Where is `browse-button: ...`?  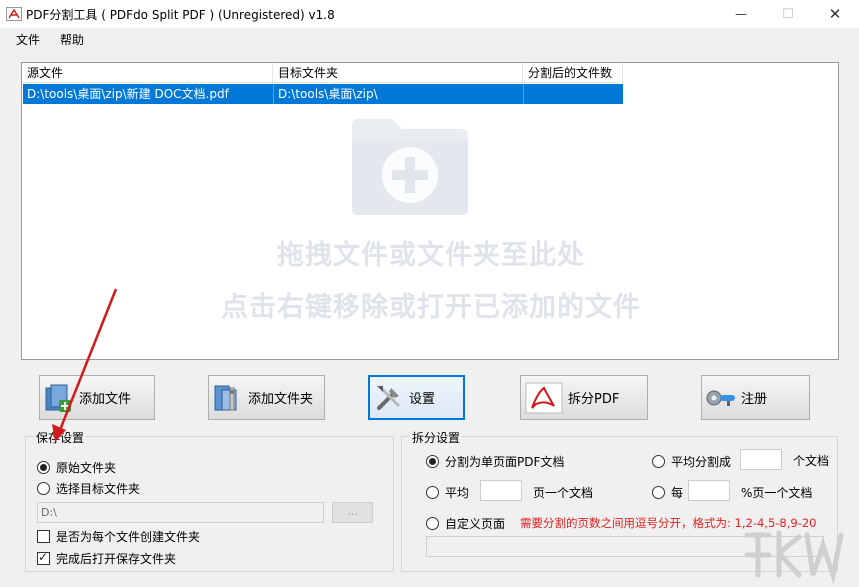 browse-button: ... is located at coordinates (352, 512).